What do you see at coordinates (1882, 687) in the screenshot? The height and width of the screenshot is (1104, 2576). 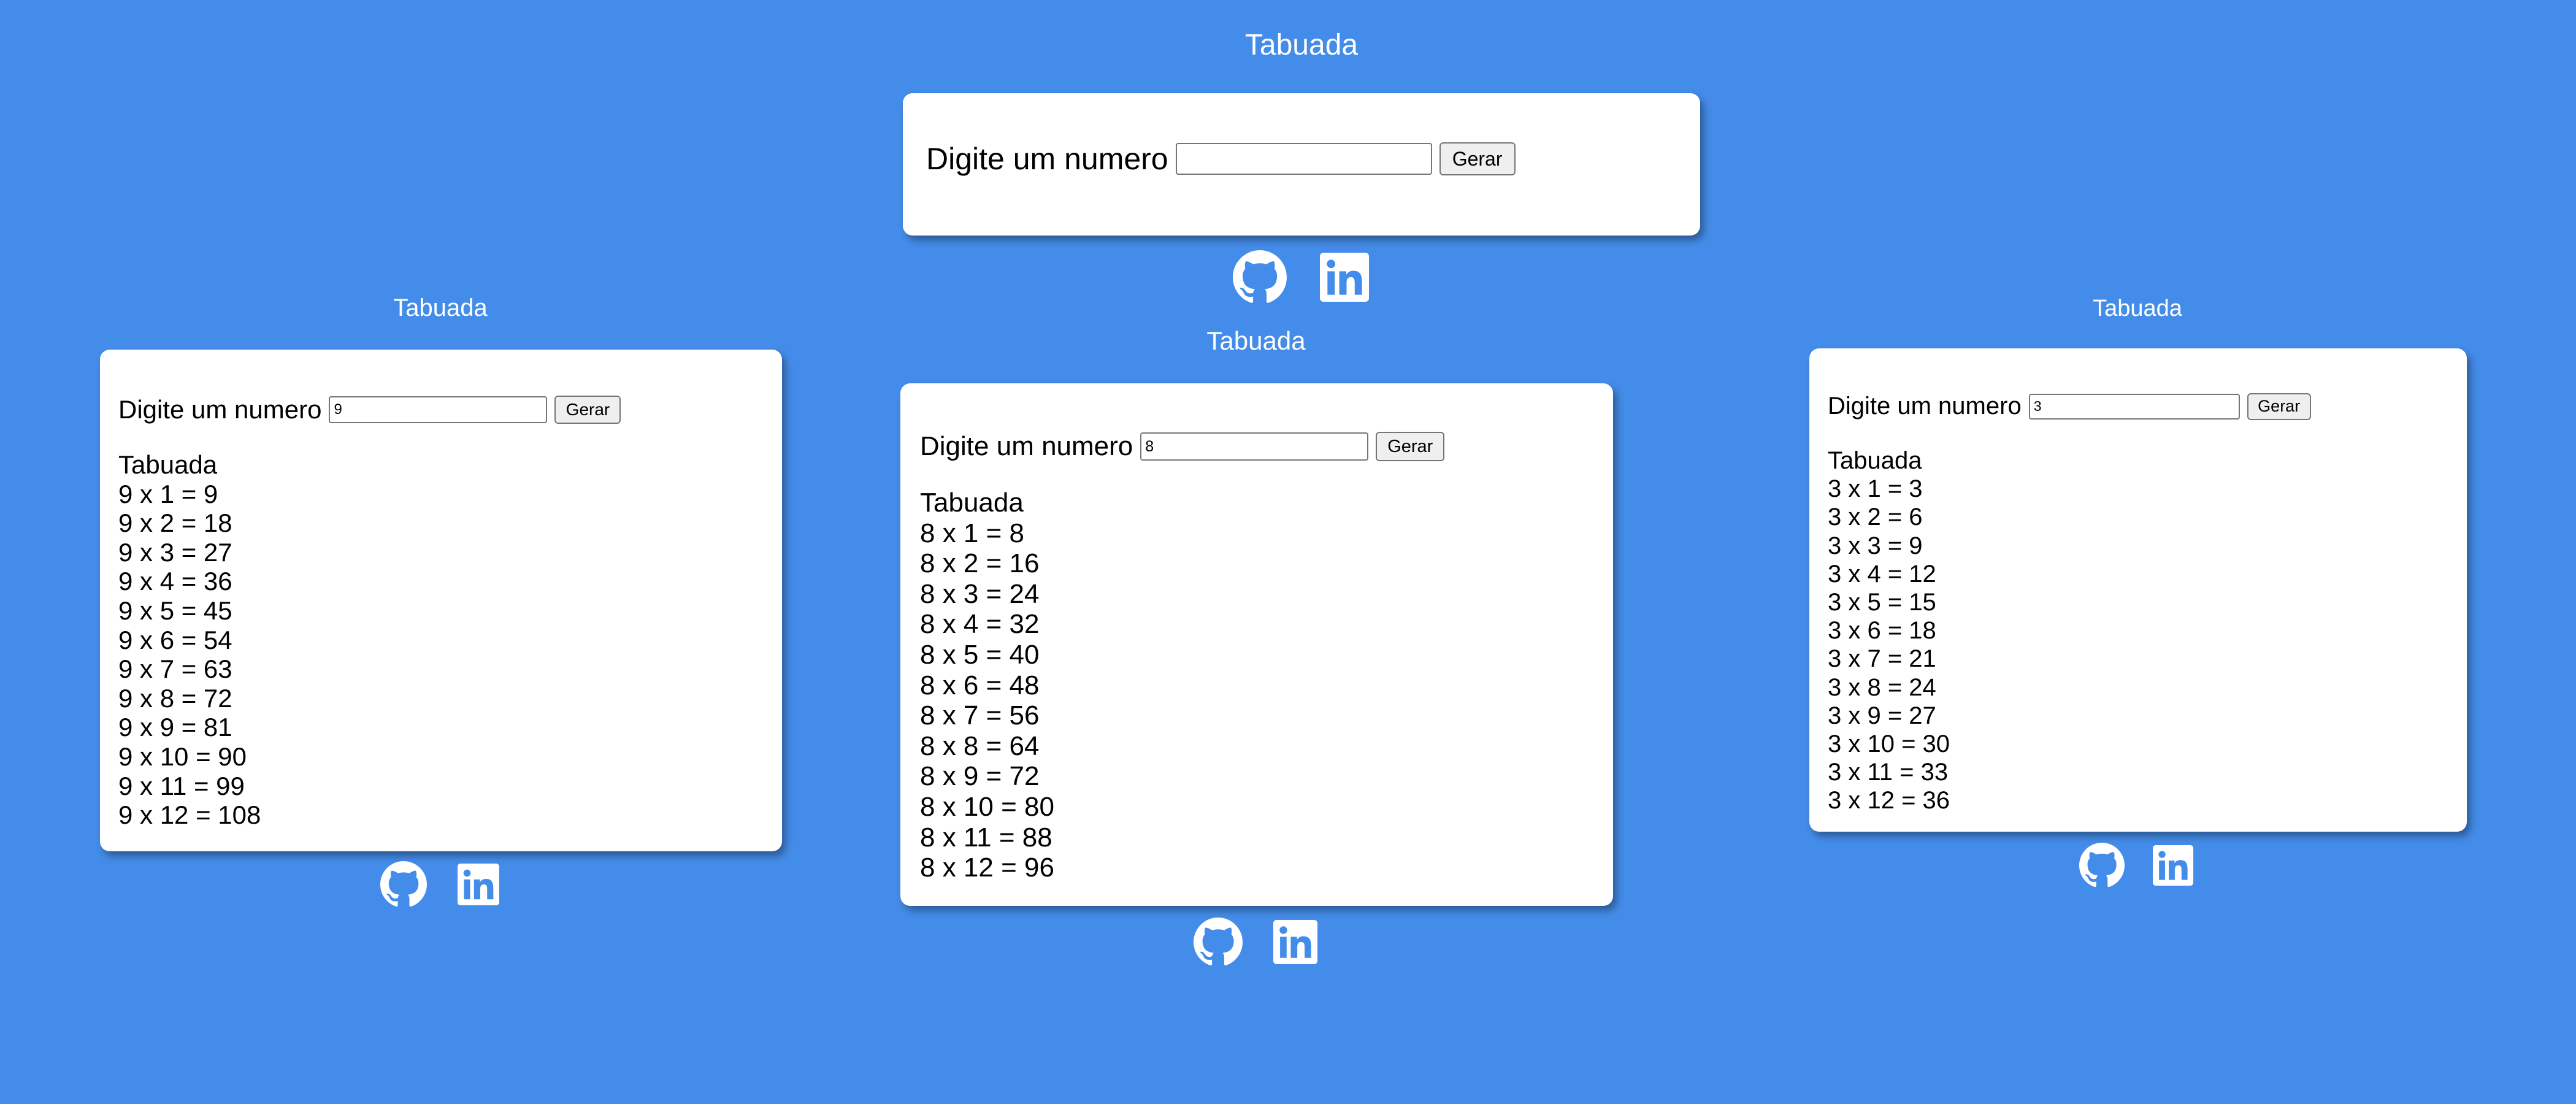 I see `table-row: 3 x 8 = 24` at bounding box center [1882, 687].